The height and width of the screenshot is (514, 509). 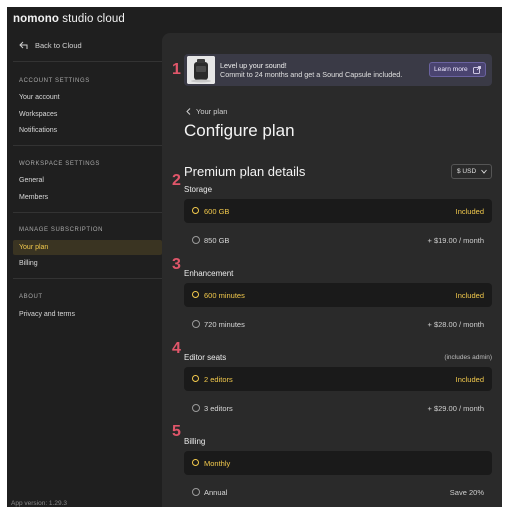 I want to click on sidebar-item-workspaces: Workspaces, so click(x=87, y=114).